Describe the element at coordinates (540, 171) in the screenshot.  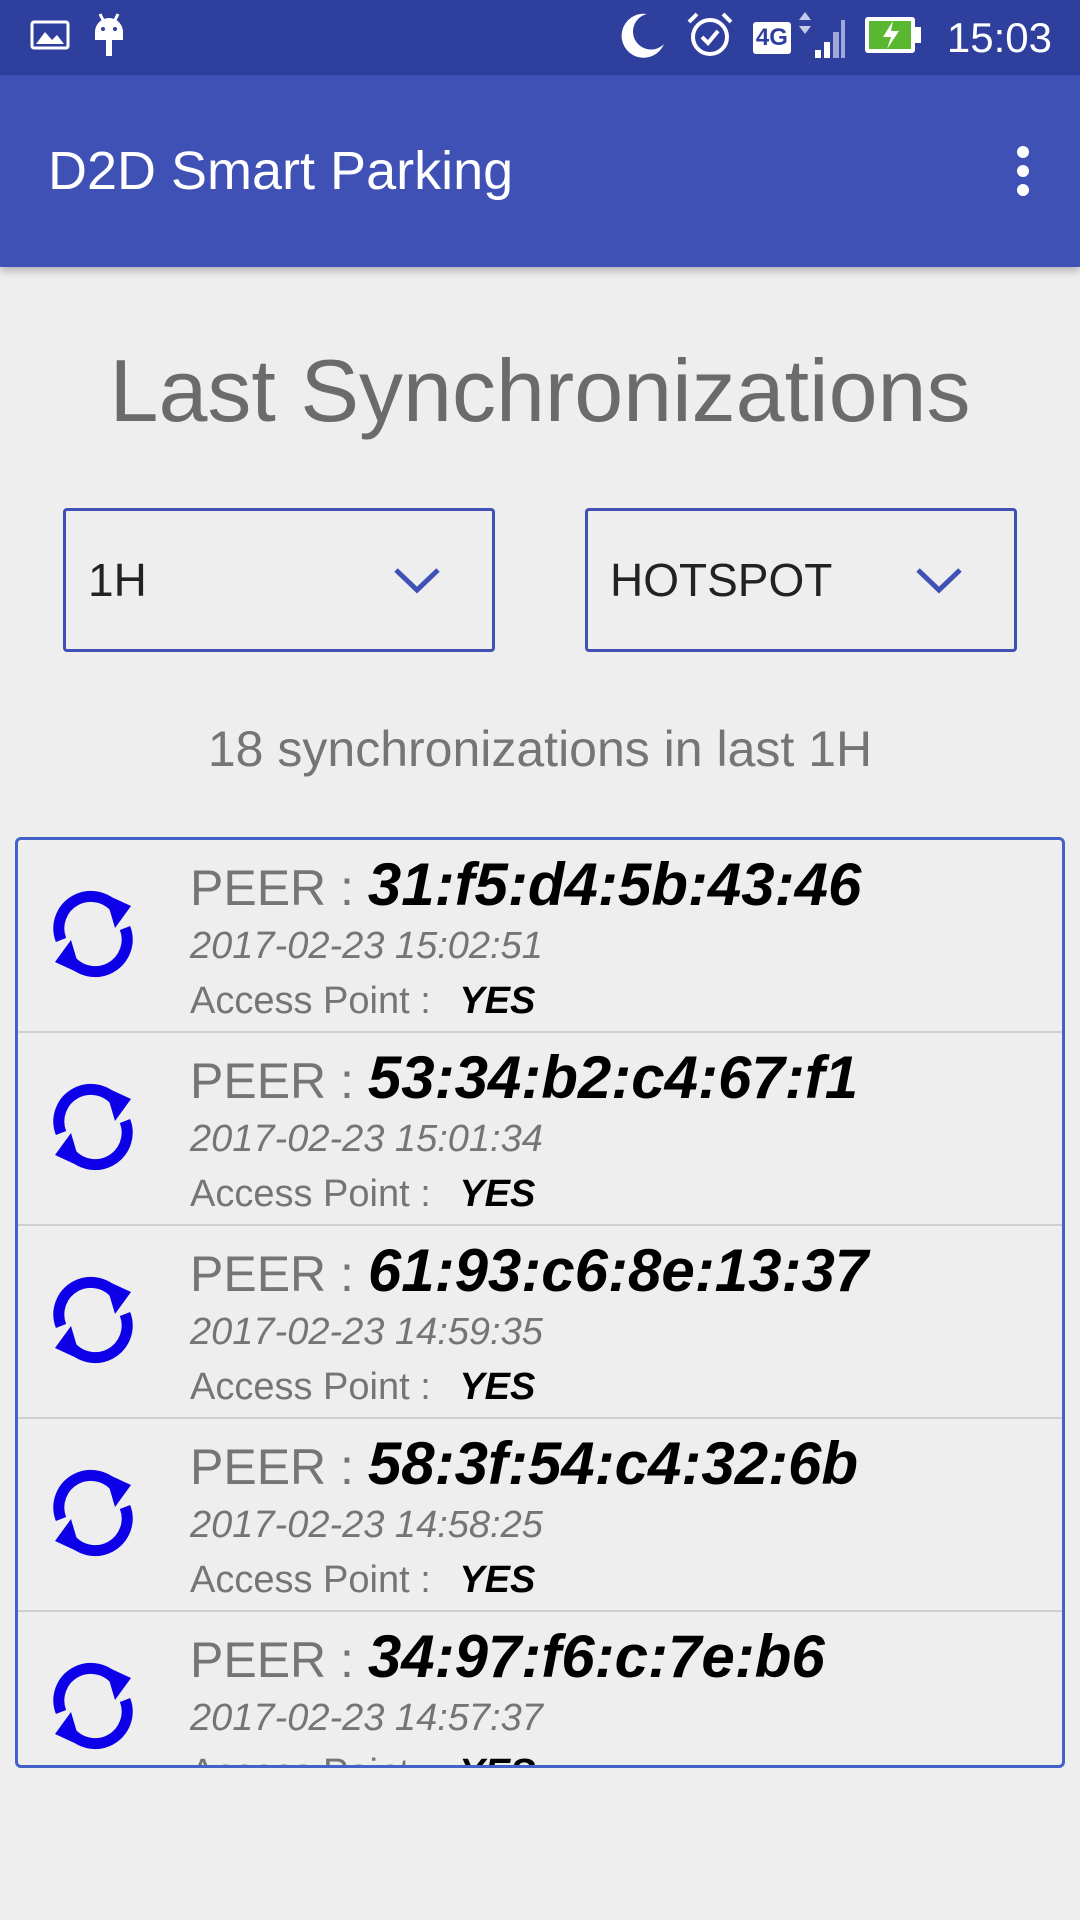
I see `app-bar: D2D Smart Parking` at that location.